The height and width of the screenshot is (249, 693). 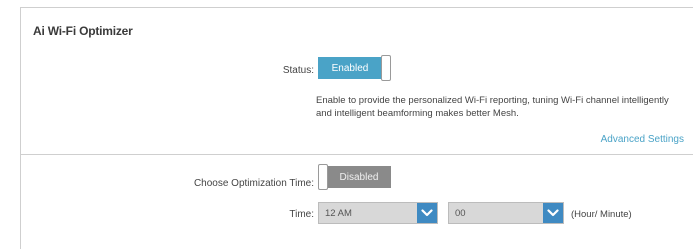 I want to click on minute-dropdown-button, so click(x=553, y=213).